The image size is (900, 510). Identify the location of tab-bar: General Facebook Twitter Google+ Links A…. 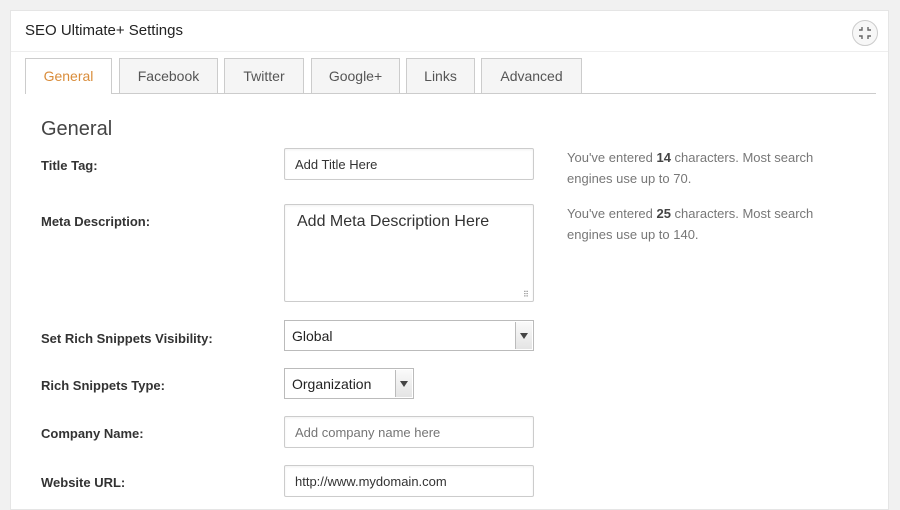
(450, 76).